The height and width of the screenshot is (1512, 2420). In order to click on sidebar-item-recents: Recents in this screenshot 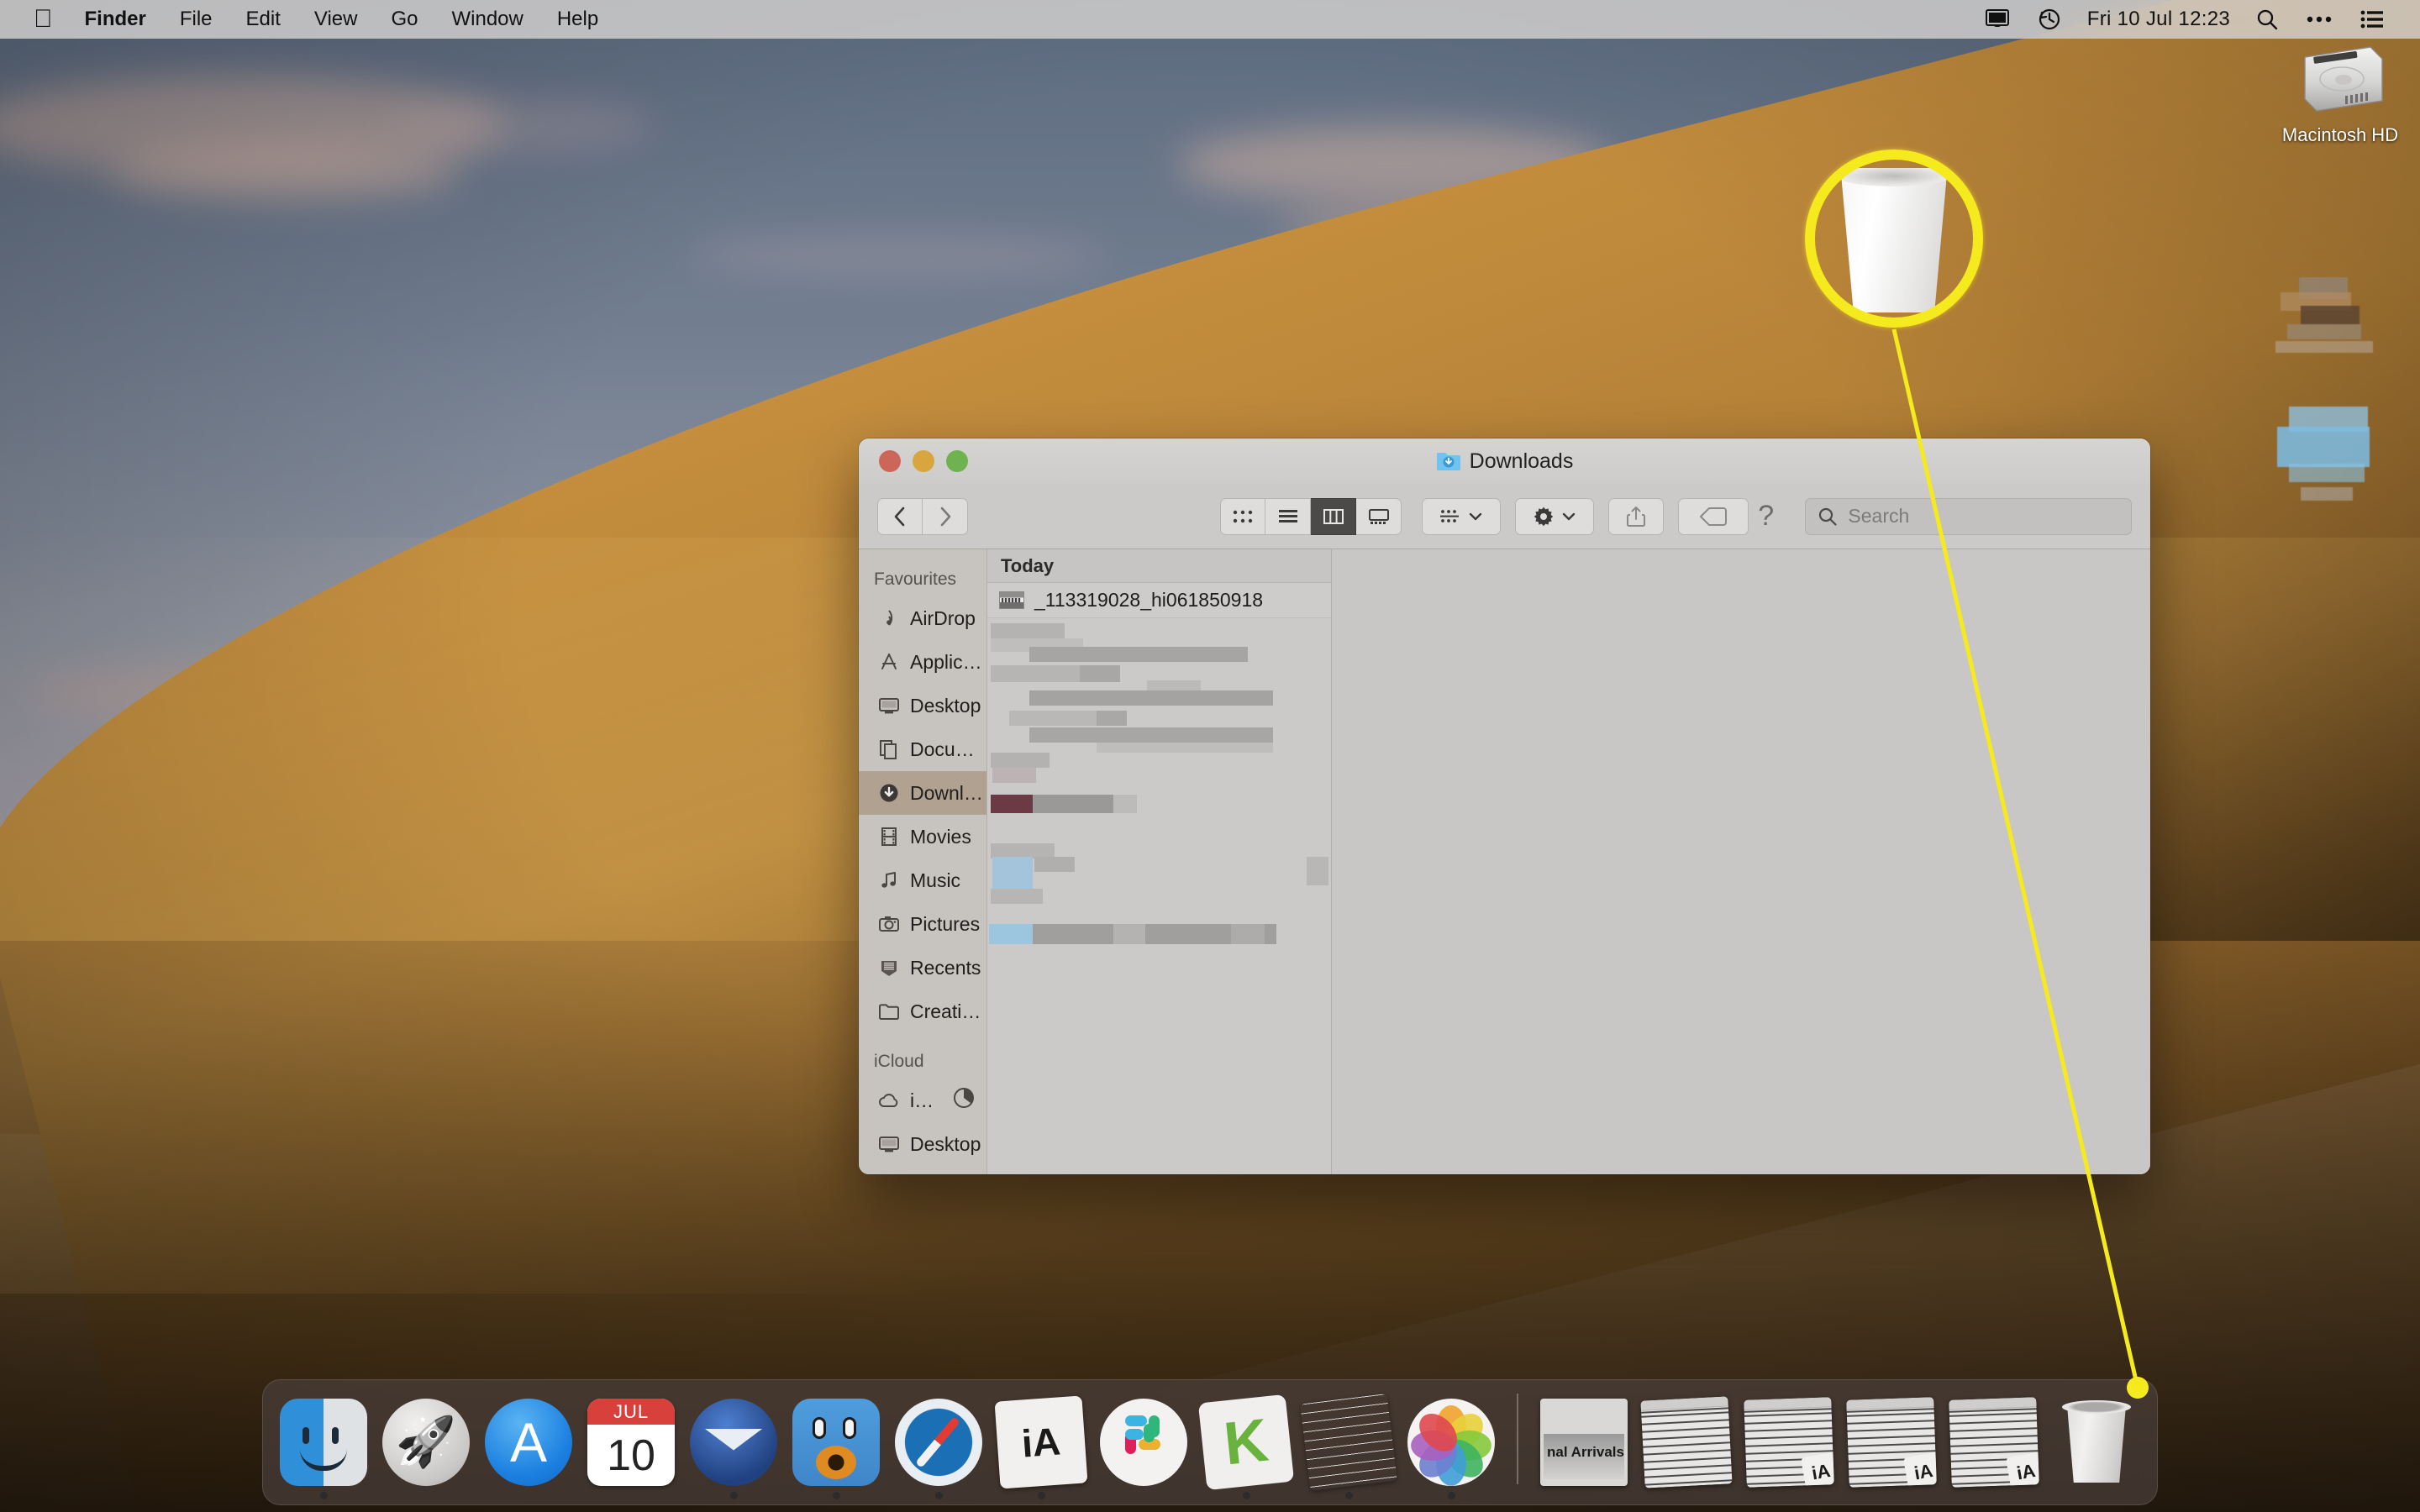, I will do `click(923, 968)`.